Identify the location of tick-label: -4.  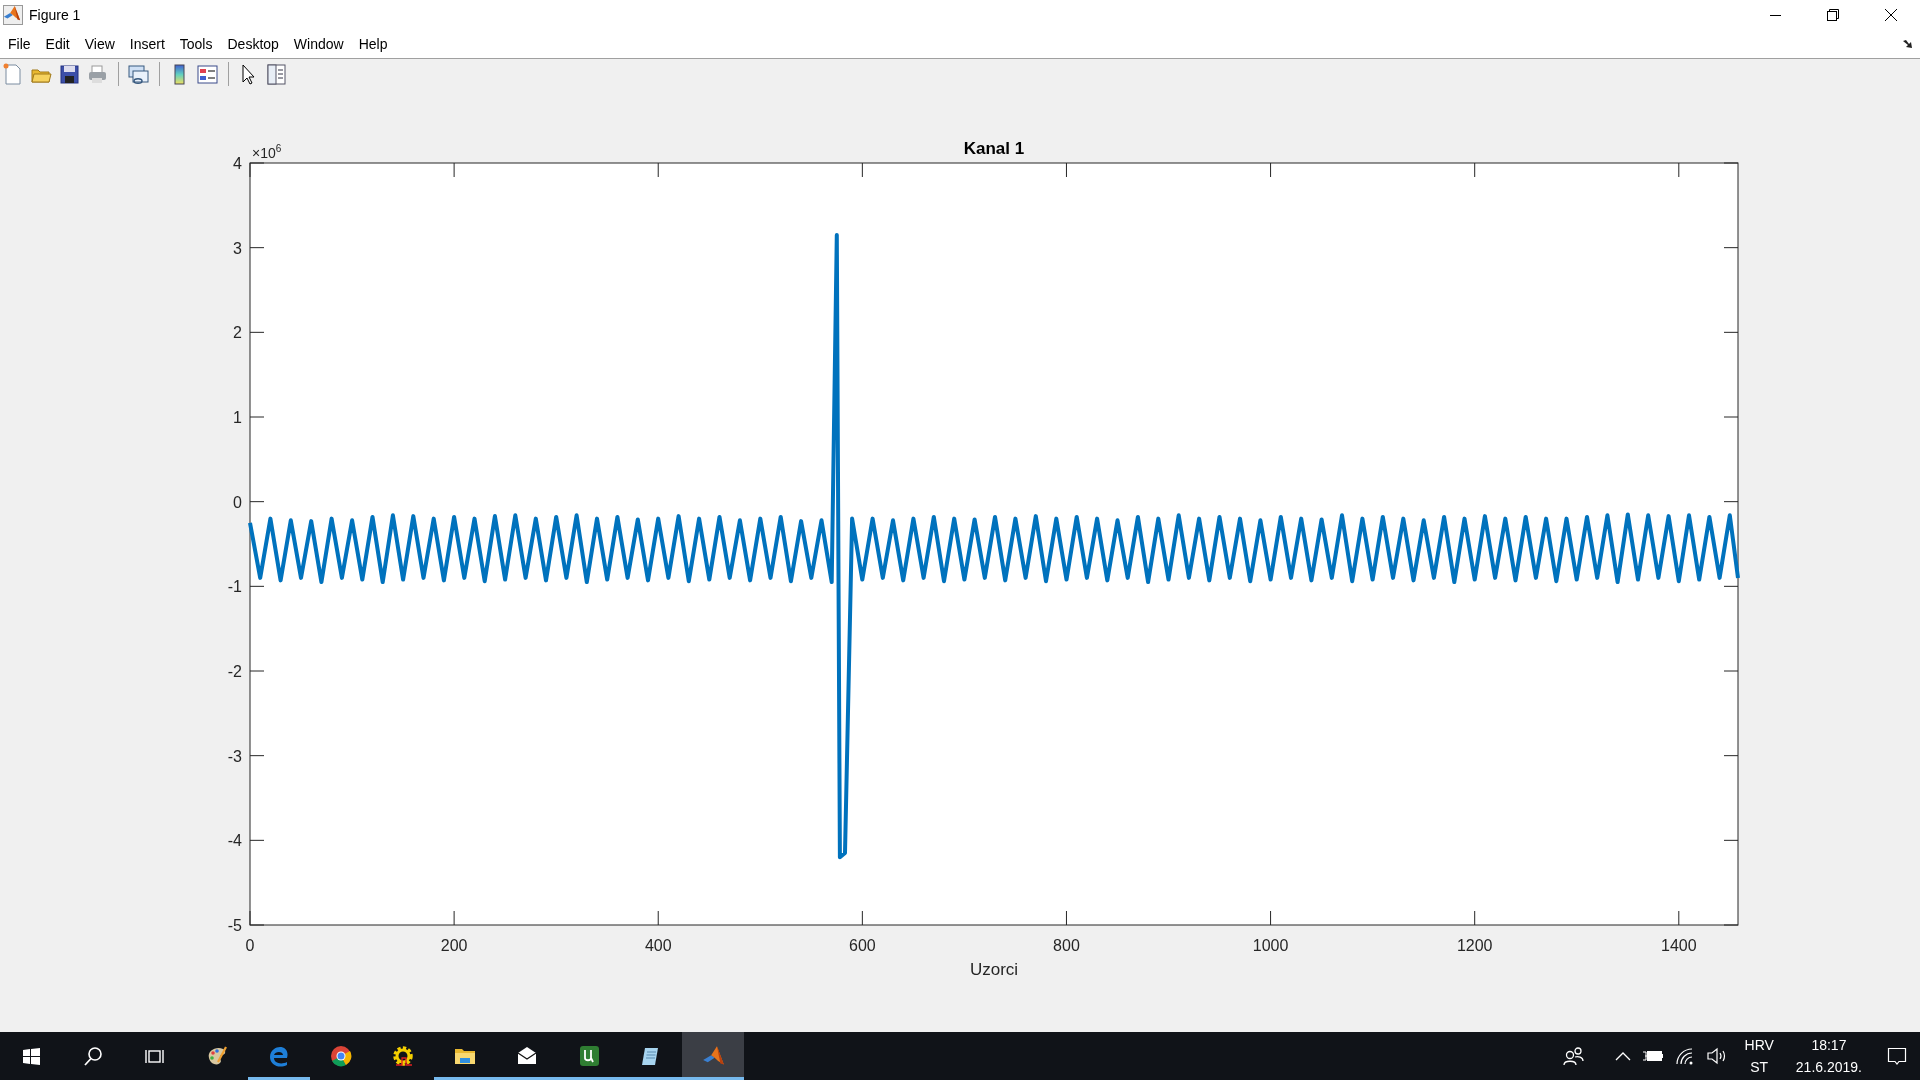
(234, 841).